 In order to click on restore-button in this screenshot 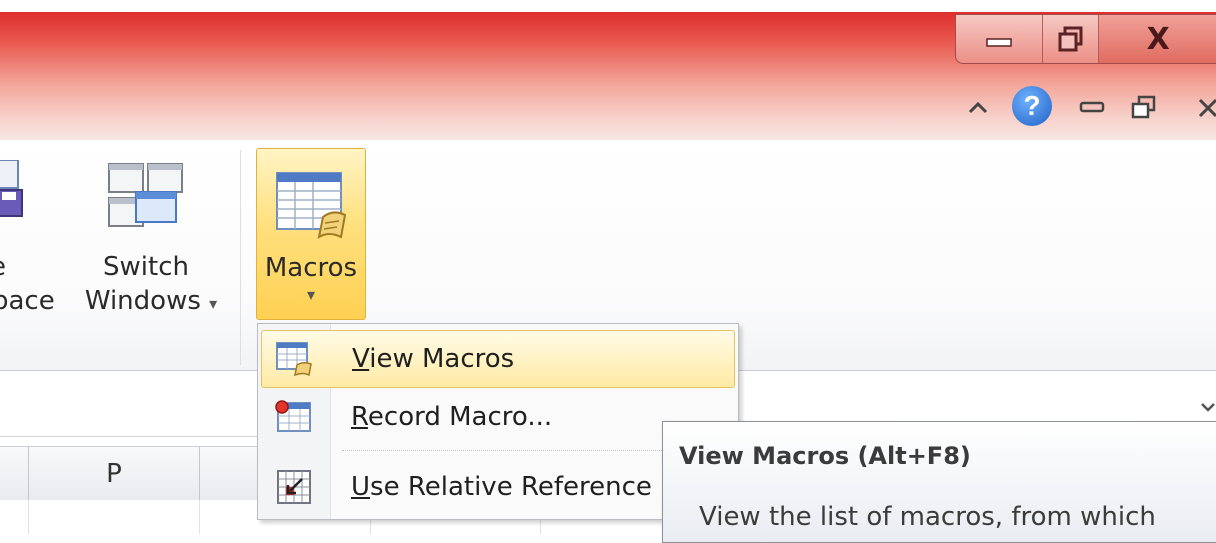, I will do `click(1071, 39)`.